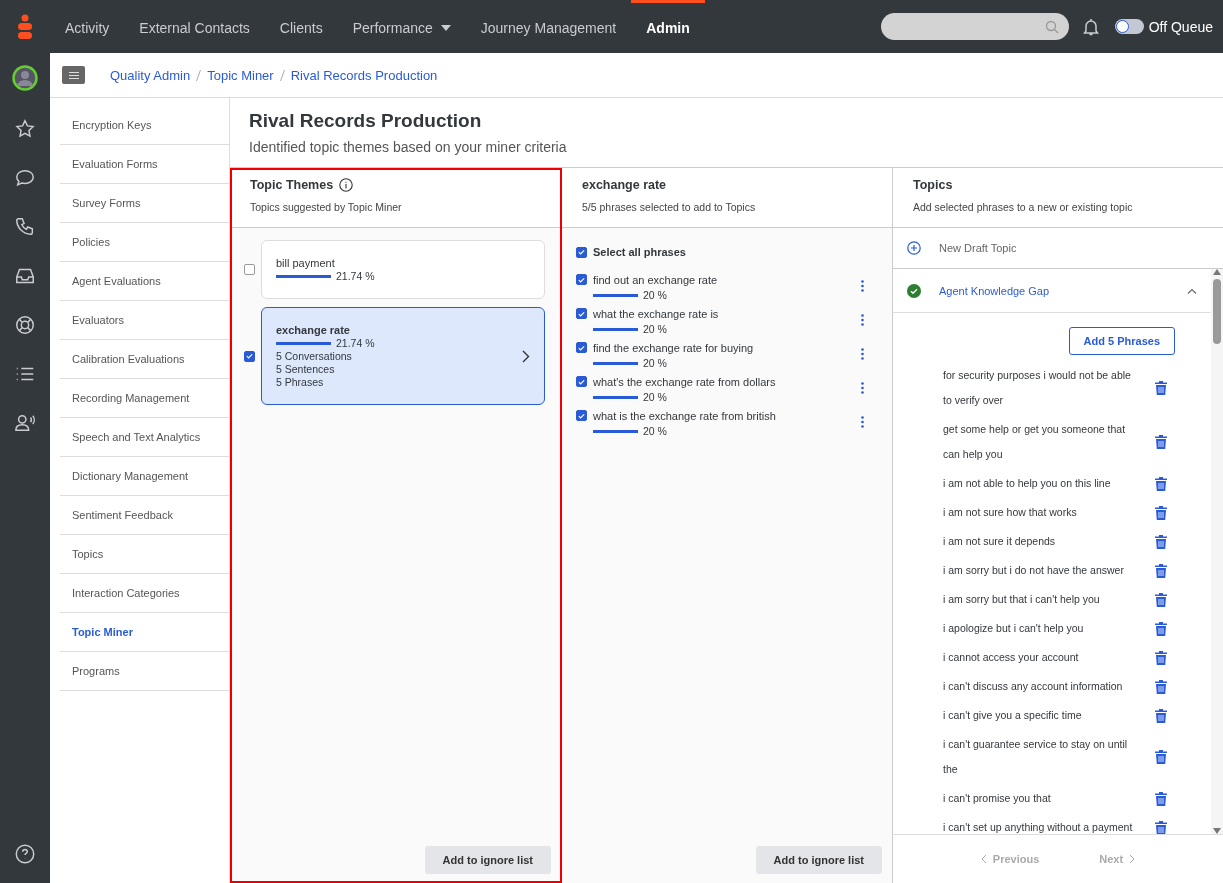 Image resolution: width=1223 pixels, height=883 pixels. What do you see at coordinates (301, 26) in the screenshot?
I see `nav-tab: Clients` at bounding box center [301, 26].